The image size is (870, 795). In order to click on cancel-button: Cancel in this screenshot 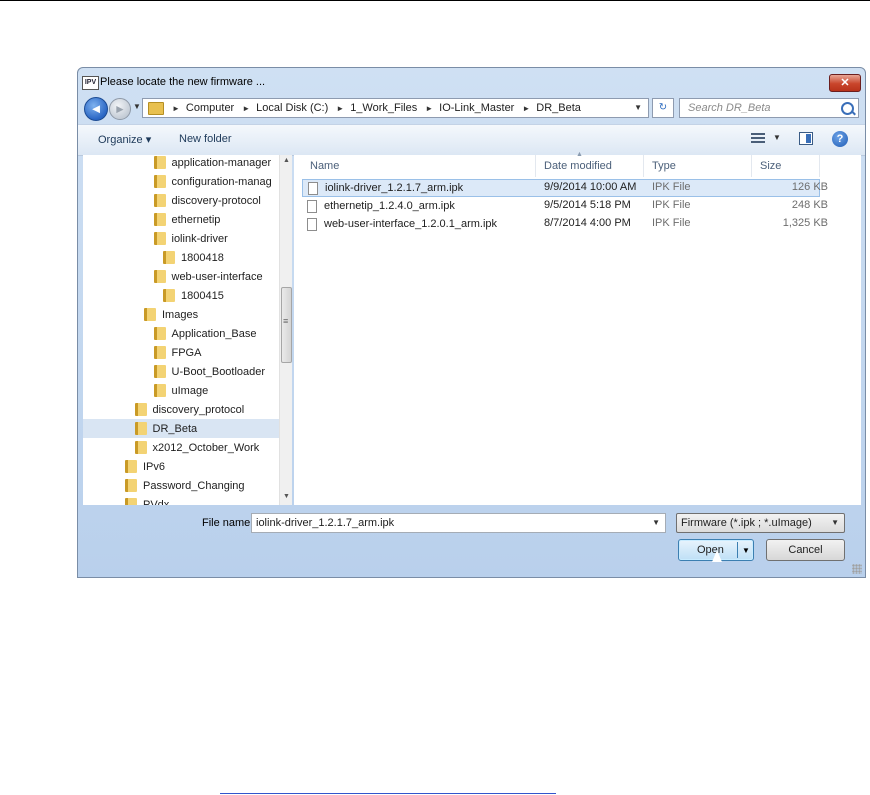, I will do `click(805, 550)`.